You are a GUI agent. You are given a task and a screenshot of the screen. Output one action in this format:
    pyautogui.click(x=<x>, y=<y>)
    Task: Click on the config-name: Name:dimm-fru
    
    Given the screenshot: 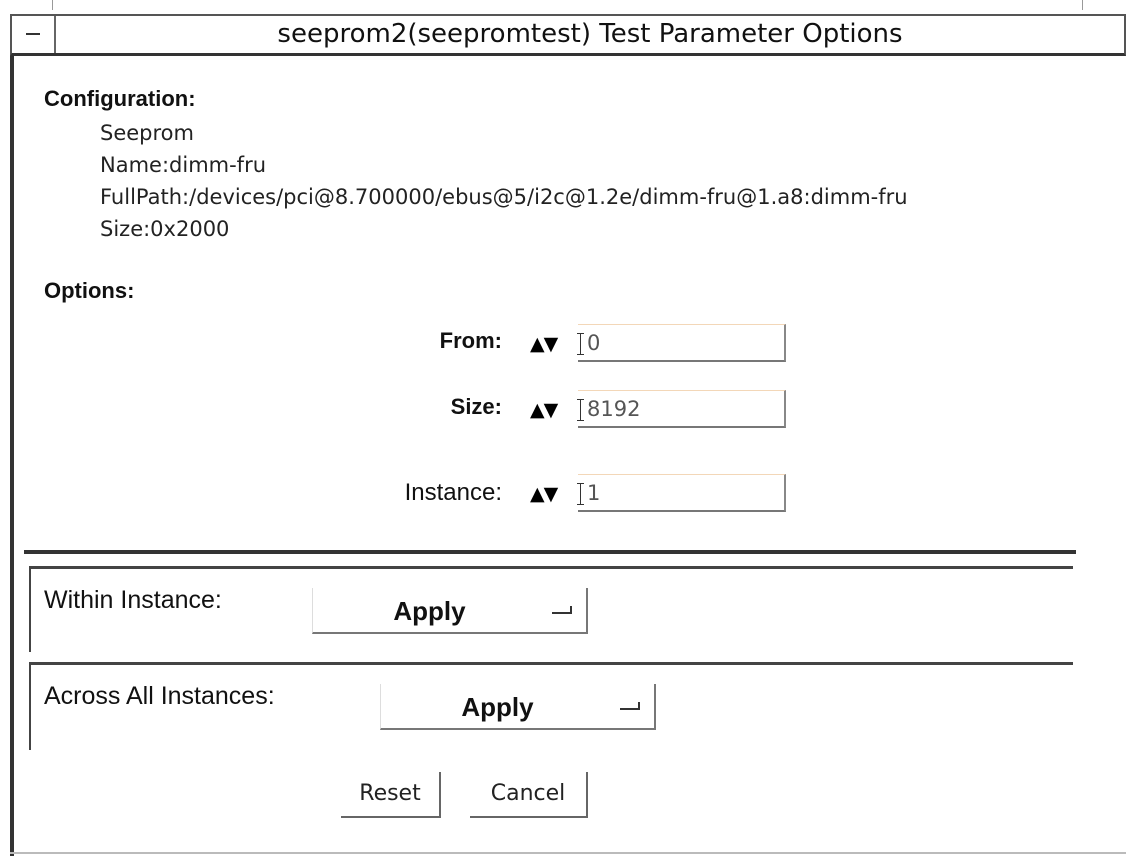 What is the action you would take?
    pyautogui.click(x=183, y=165)
    